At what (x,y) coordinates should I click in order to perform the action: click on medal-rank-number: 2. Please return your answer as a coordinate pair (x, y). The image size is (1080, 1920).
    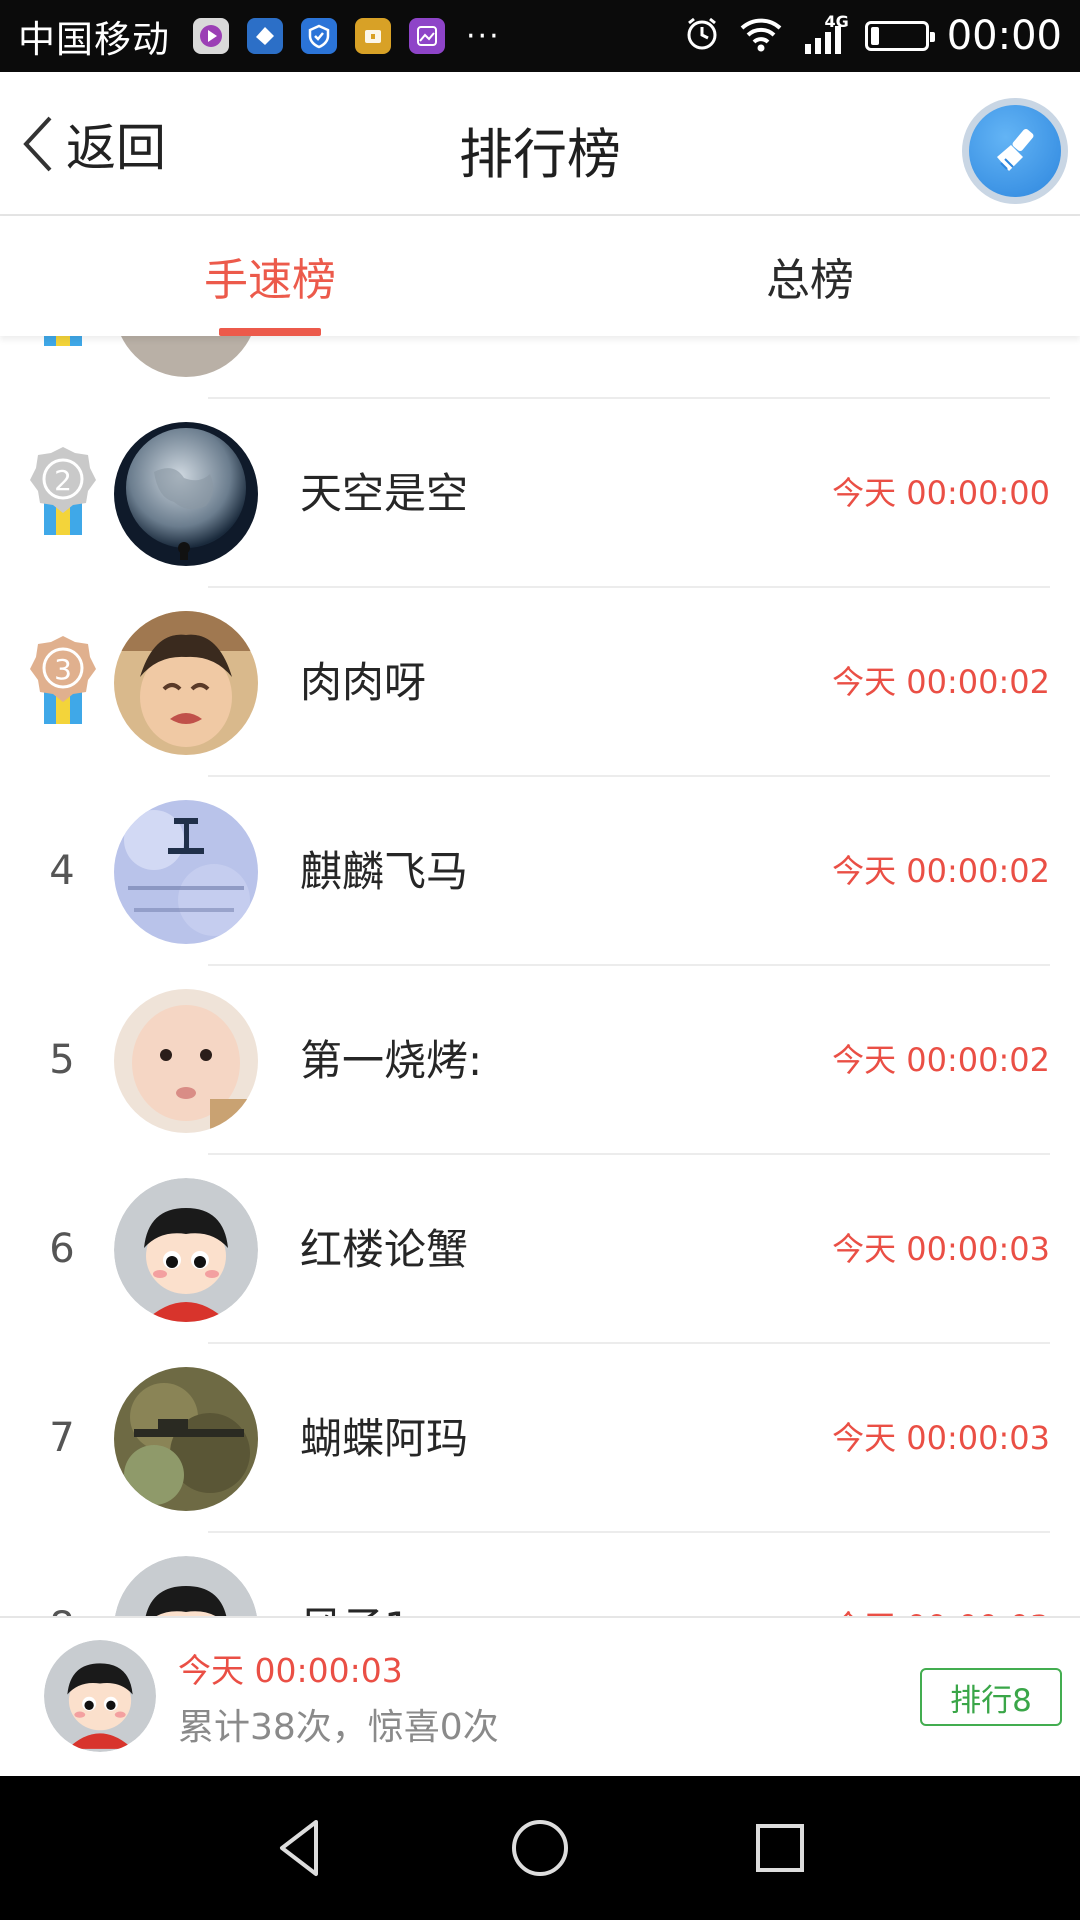
    Looking at the image, I should click on (63, 480).